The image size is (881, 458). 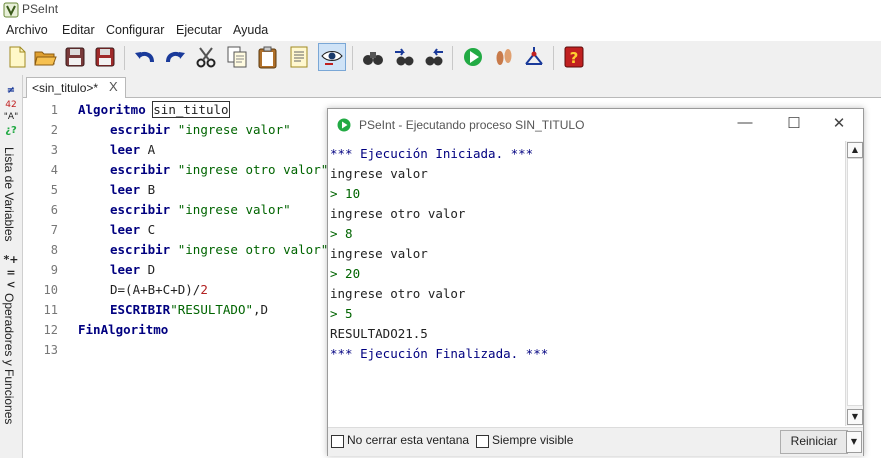 I want to click on keyword: ESCRIBIR, so click(x=140, y=309).